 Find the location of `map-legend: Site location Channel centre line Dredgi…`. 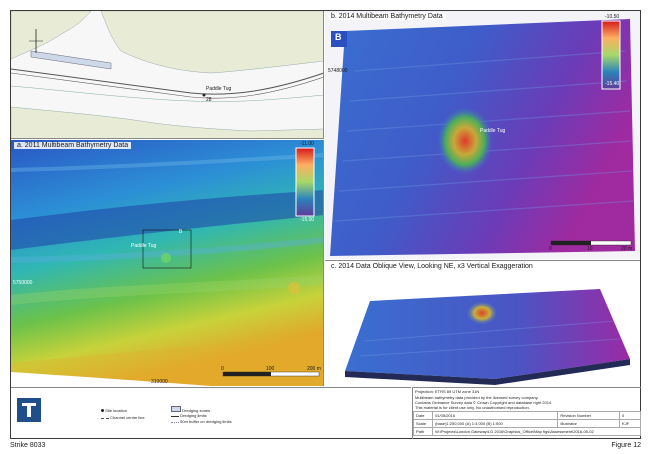

map-legend: Site location Channel centre line Dredgi… is located at coordinates (211, 413).